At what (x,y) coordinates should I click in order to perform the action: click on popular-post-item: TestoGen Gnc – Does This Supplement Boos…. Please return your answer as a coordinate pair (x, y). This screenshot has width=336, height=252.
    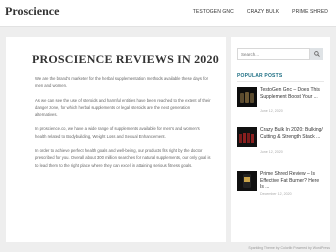
    Looking at the image, I should click on (282, 101).